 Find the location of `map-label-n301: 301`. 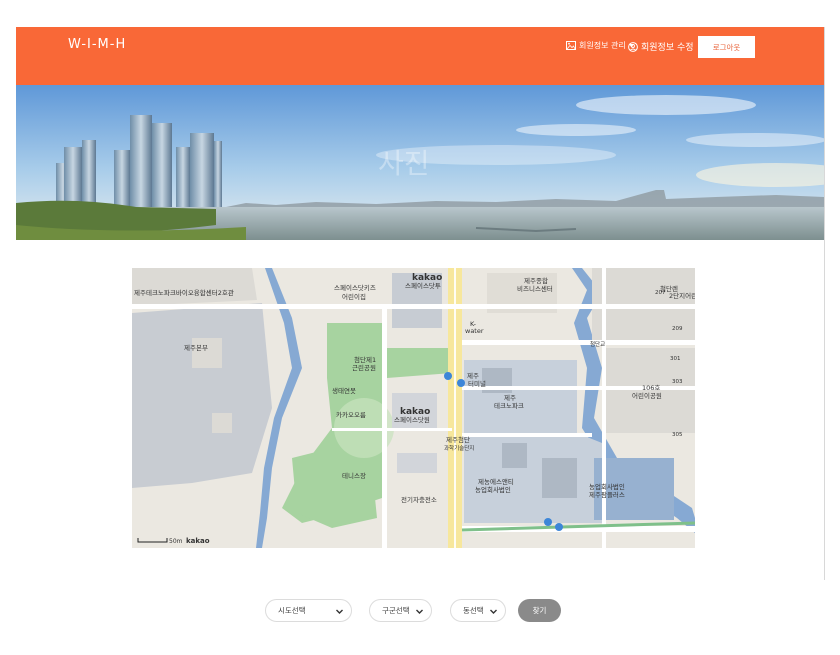

map-label-n301: 301 is located at coordinates (675, 359).